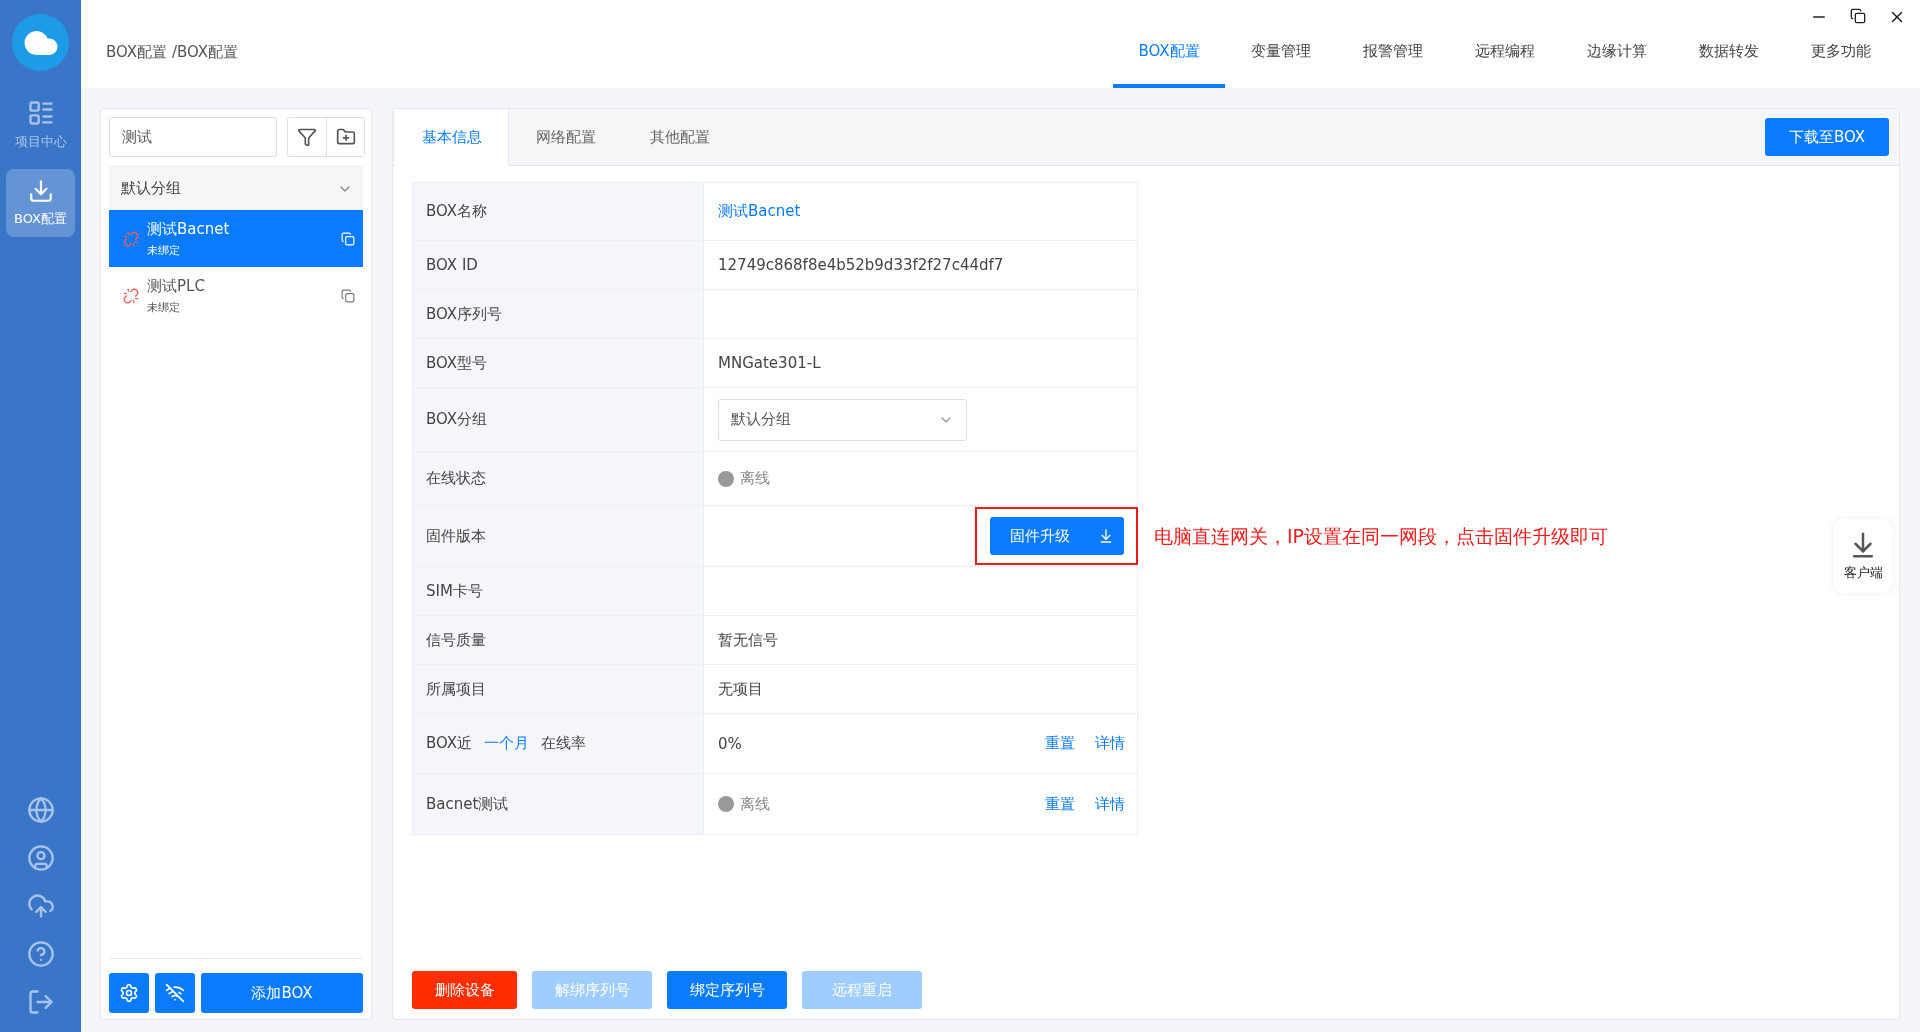 The image size is (1920, 1032). What do you see at coordinates (464, 990) in the screenshot?
I see `action-button: 删除设备` at bounding box center [464, 990].